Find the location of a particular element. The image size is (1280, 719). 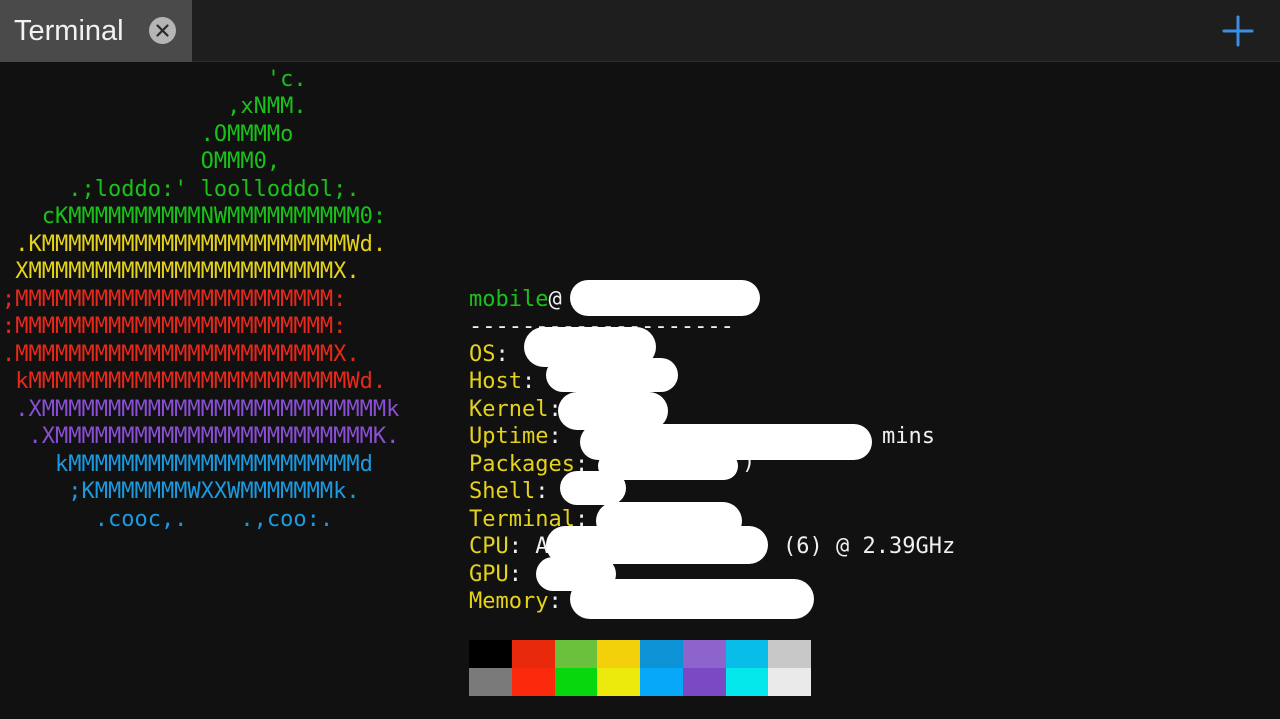

cpu-head is located at coordinates (528, 546).